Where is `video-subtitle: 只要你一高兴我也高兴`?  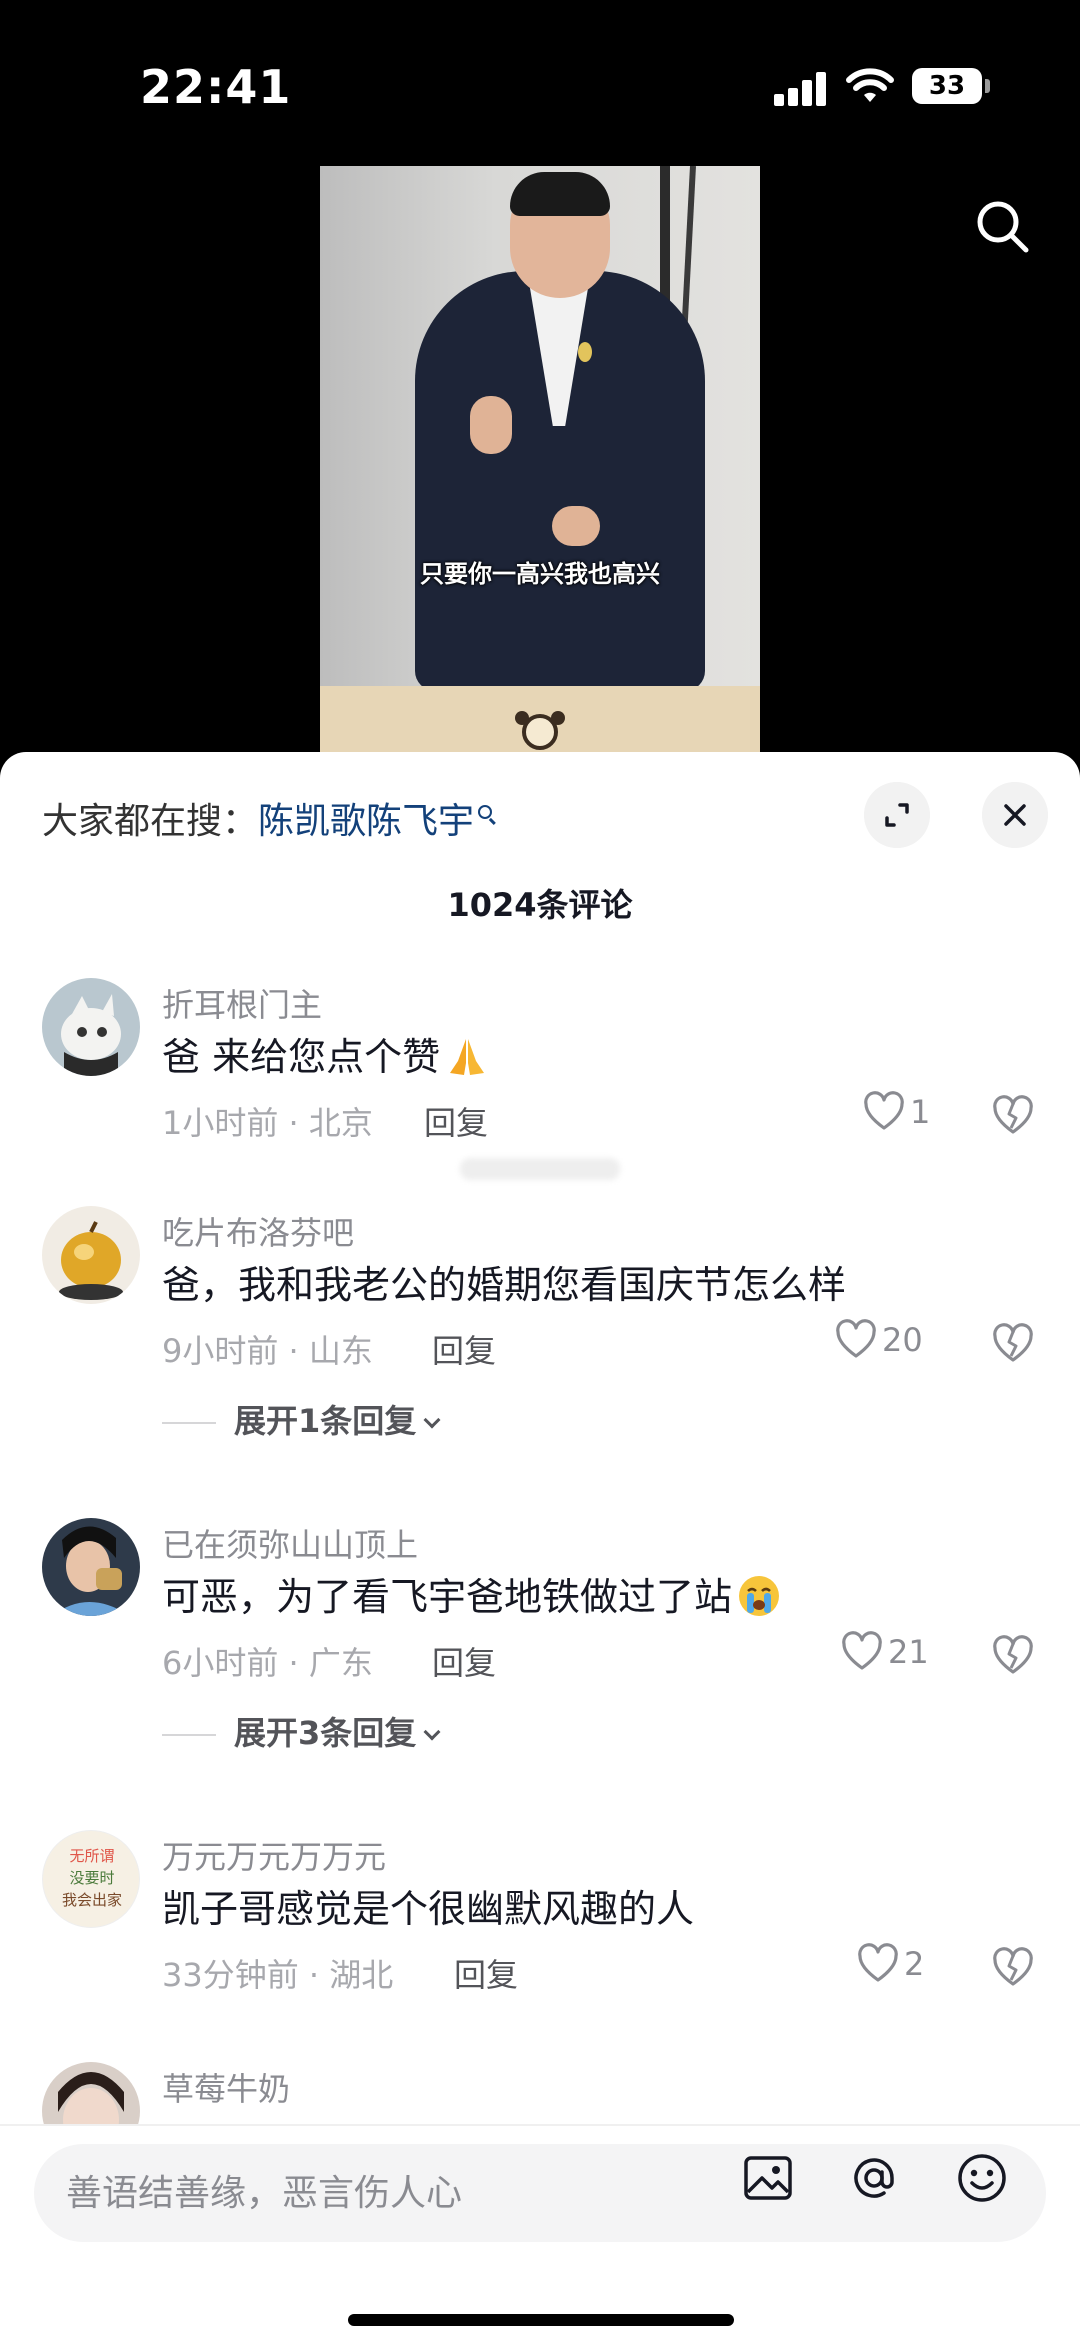 video-subtitle: 只要你一高兴我也高兴 is located at coordinates (540, 573).